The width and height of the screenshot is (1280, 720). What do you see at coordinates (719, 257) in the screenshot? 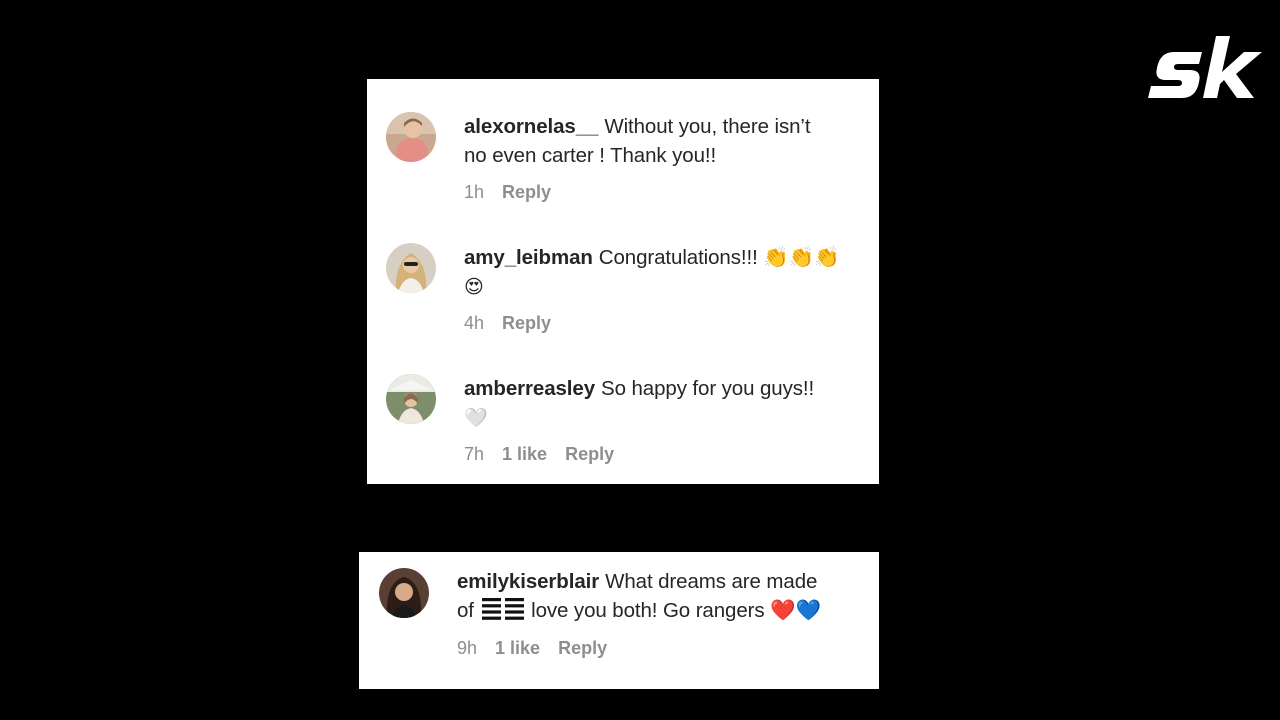
I see `comment-text: Congratulations!!! 👏👏👏` at bounding box center [719, 257].